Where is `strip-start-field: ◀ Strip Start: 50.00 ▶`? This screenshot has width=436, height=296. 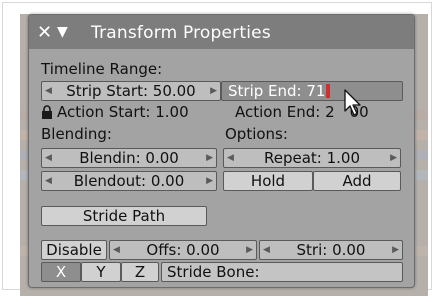
strip-start-field: ◀ Strip Start: 50.00 ▶ is located at coordinates (131, 91).